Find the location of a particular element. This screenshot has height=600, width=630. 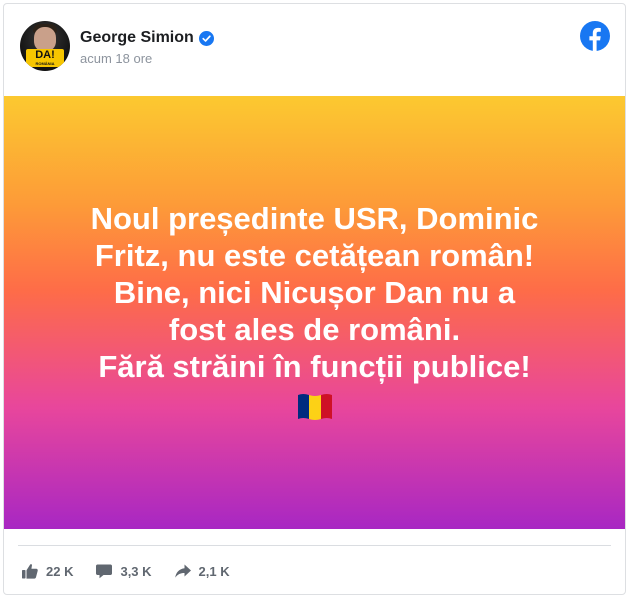

comment-stat: 3,3 K is located at coordinates (123, 571).